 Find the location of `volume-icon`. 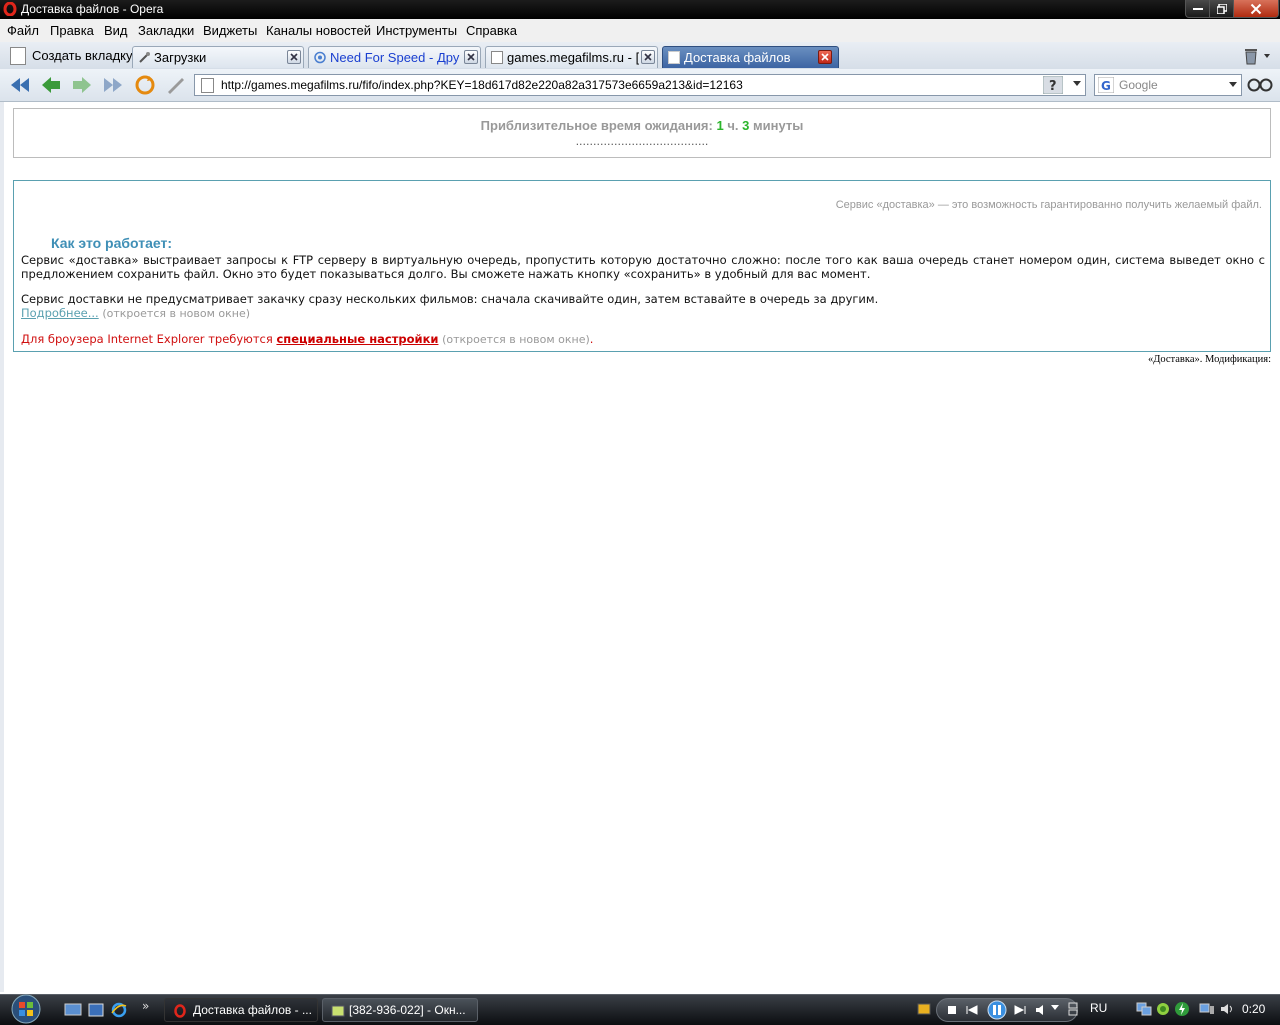

volume-icon is located at coordinates (1042, 1010).